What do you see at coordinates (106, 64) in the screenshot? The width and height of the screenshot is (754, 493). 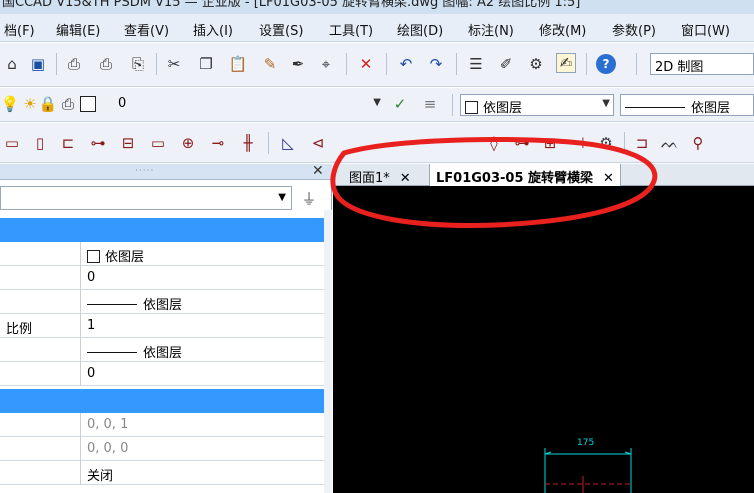 I see `print-icon: ⎙` at bounding box center [106, 64].